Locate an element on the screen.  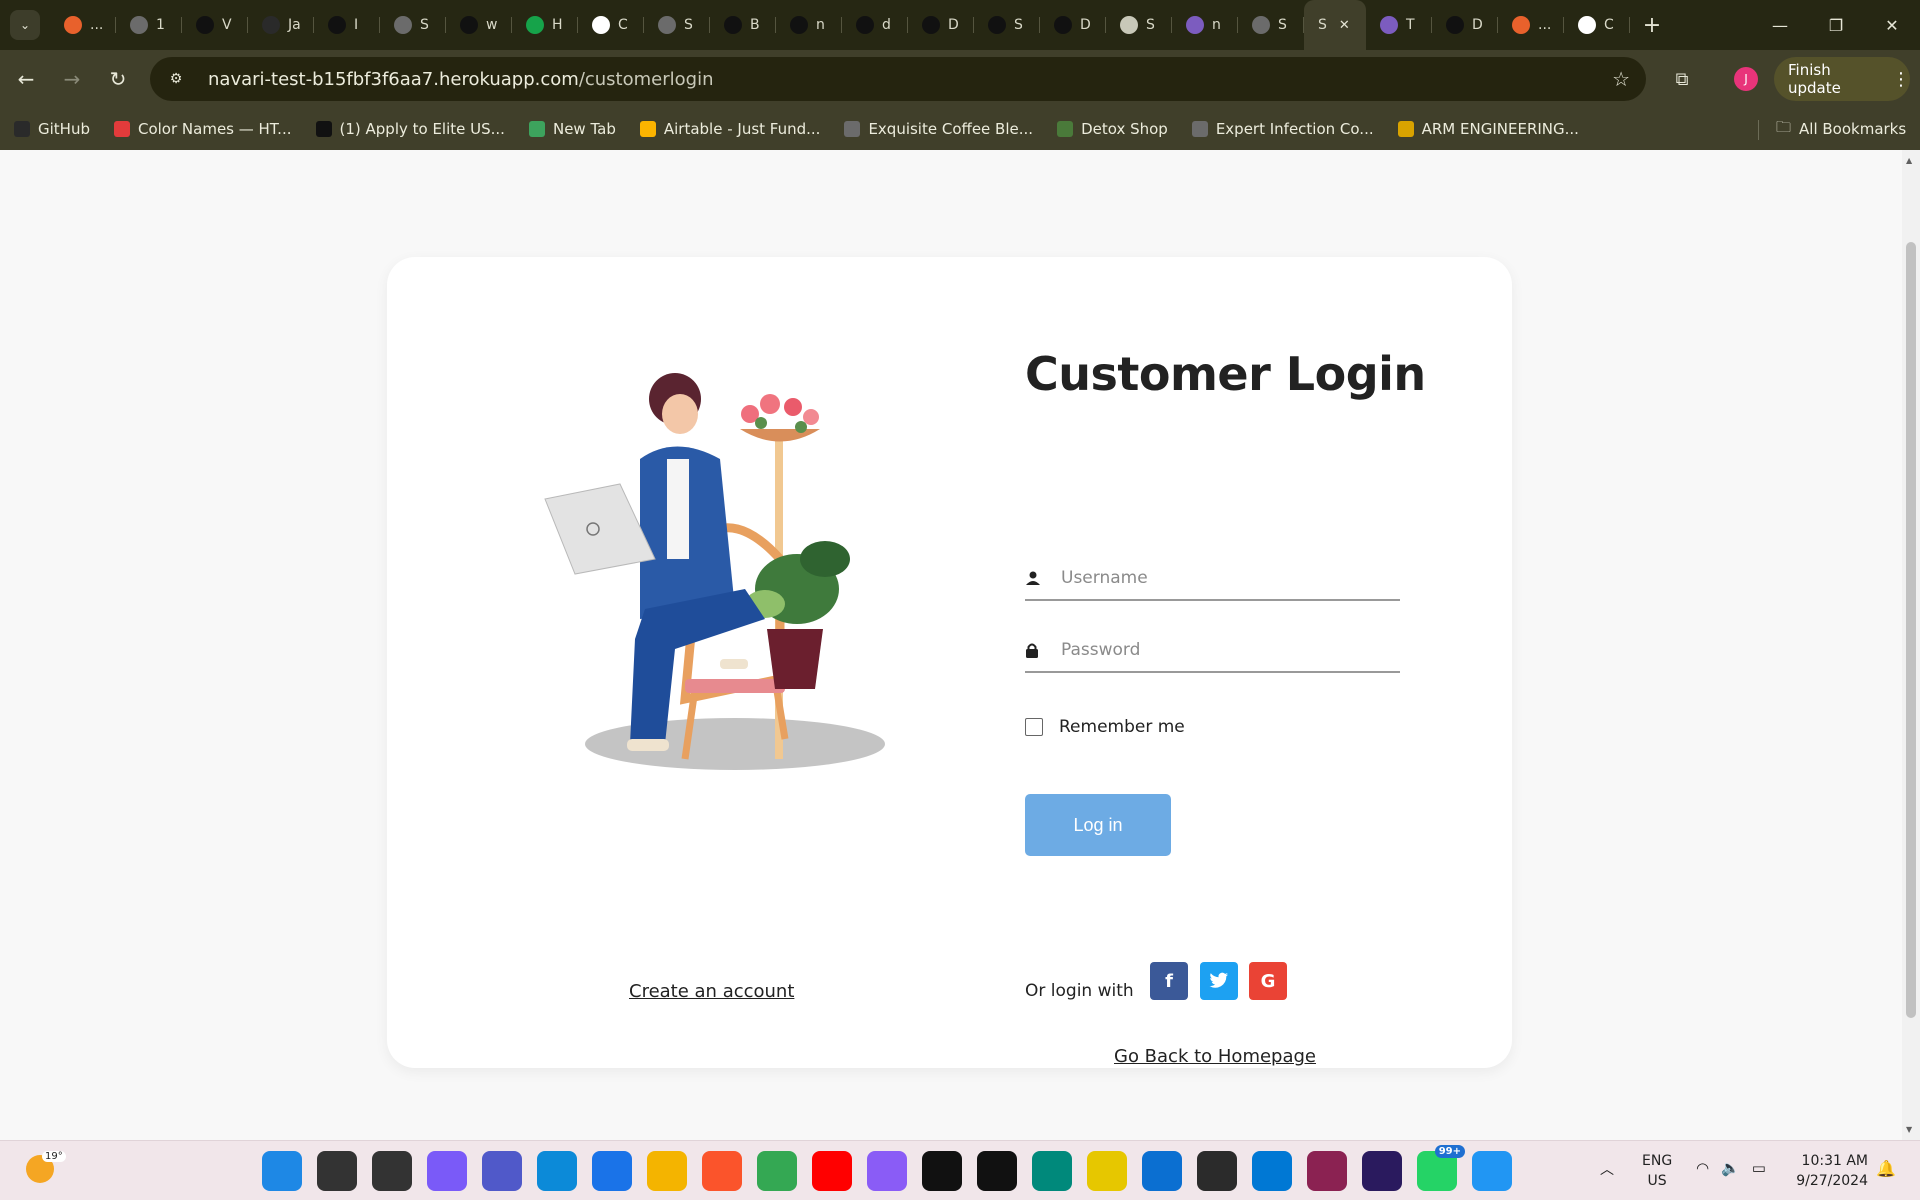
password-field is located at coordinates (1212, 651).